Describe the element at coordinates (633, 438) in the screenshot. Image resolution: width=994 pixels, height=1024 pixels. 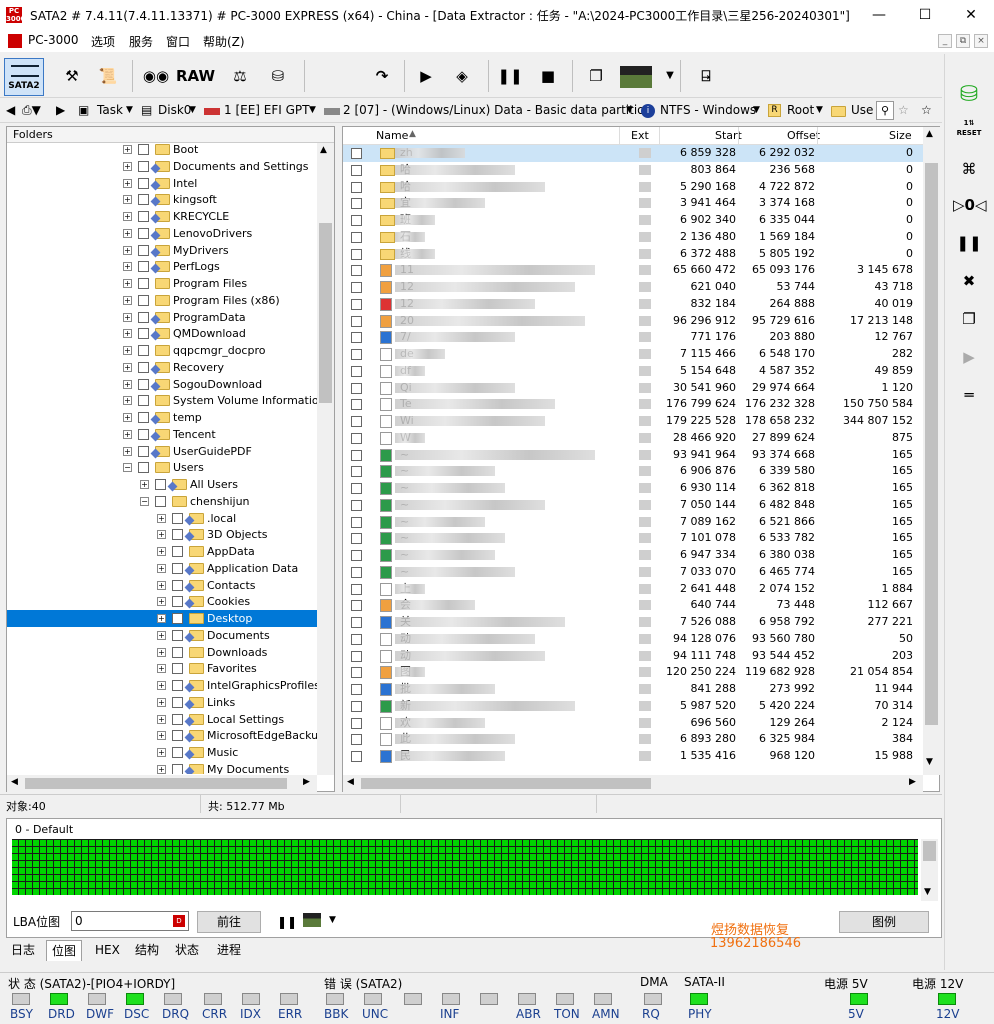
I see `file-row: W28 466 92027 899 624875` at that location.